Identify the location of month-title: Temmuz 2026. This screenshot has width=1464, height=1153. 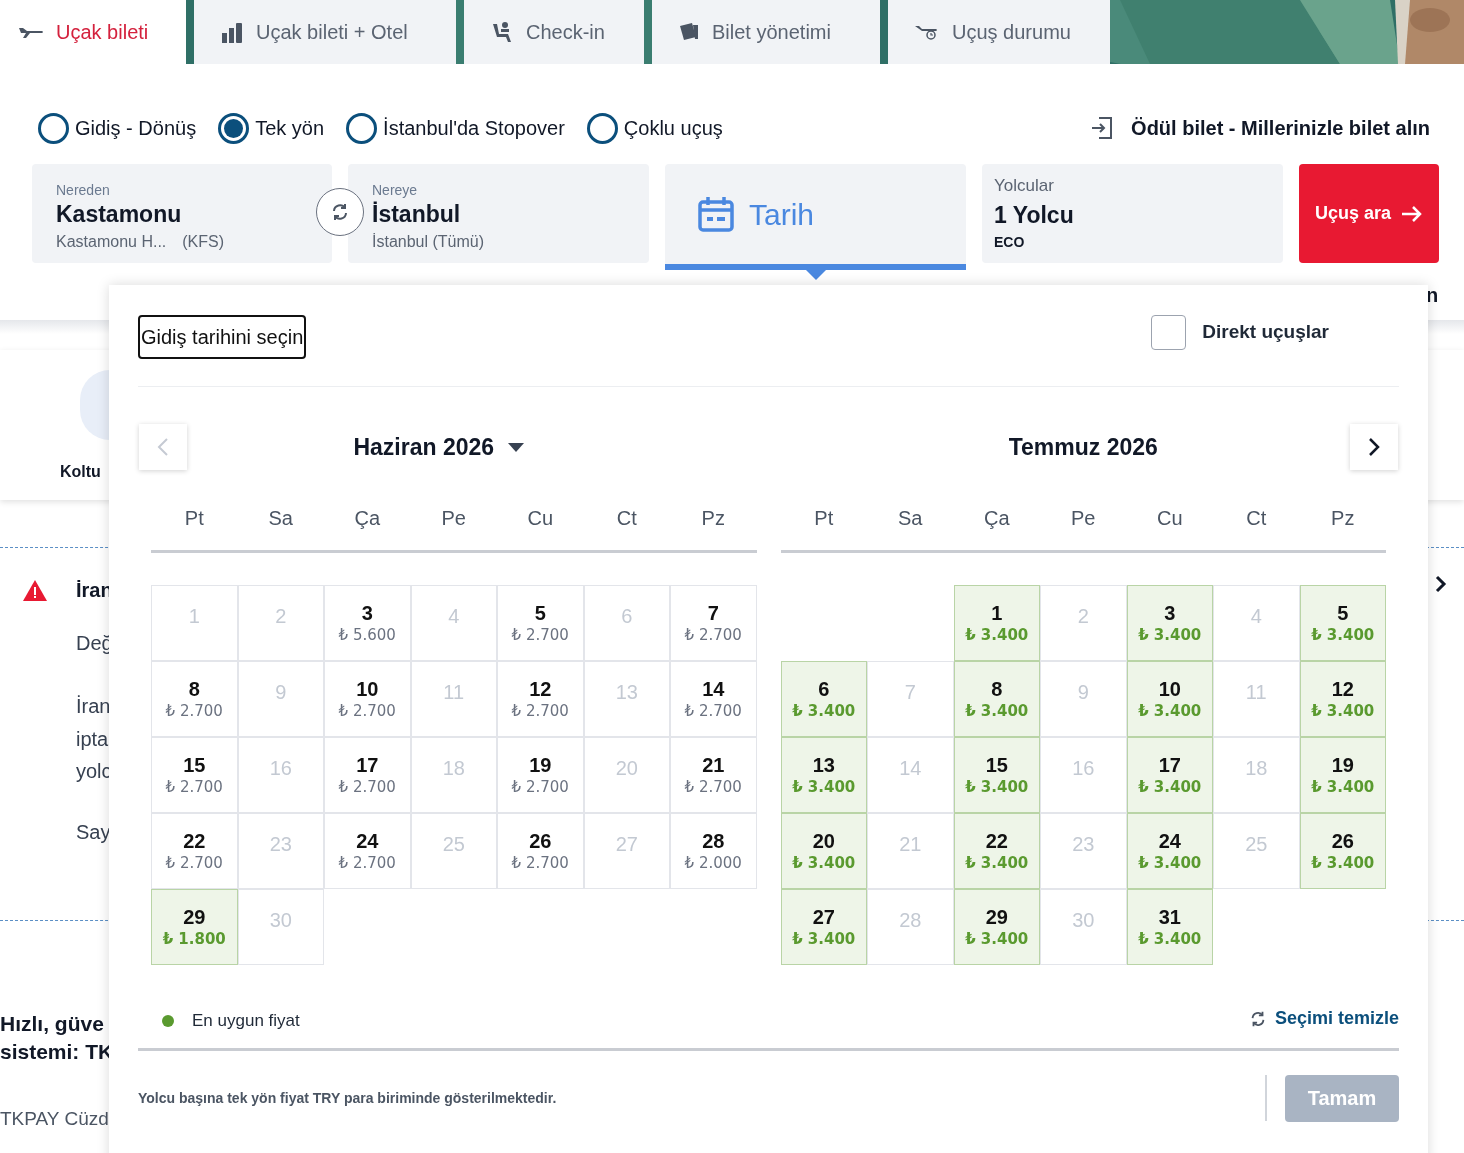
(1083, 447).